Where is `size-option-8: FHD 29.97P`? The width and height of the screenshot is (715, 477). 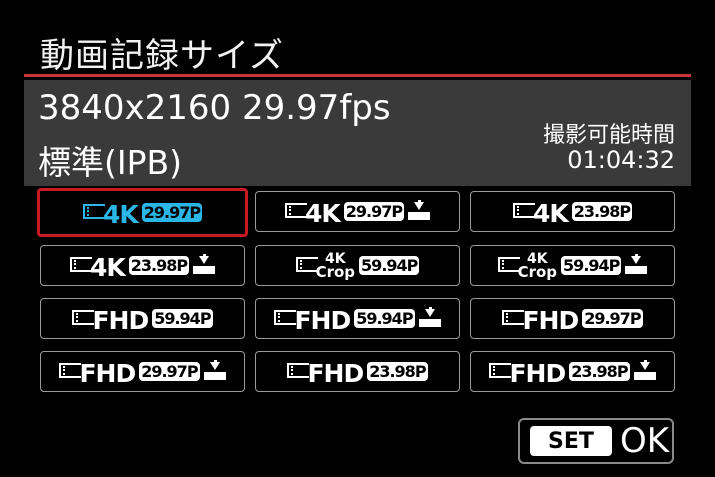 size-option-8: FHD 29.97P is located at coordinates (572, 318).